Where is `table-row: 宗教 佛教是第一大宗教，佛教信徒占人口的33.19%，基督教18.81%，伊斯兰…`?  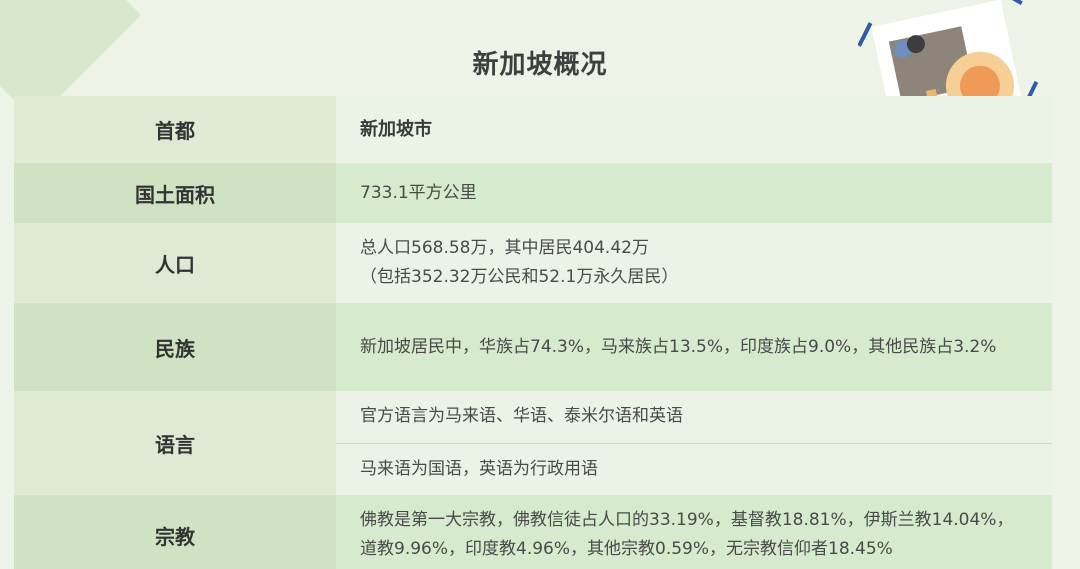 table-row: 宗教 佛教是第一大宗教，佛教信徒占人口的33.19%，基督教18.81%，伊斯兰… is located at coordinates (533, 532).